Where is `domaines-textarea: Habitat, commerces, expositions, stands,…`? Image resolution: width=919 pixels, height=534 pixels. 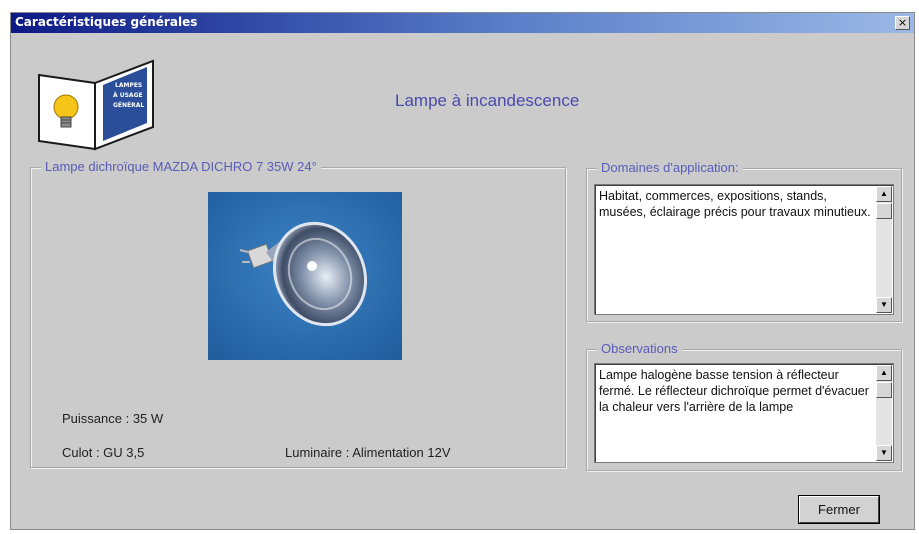 domaines-textarea: Habitat, commerces, expositions, stands,… is located at coordinates (744, 249).